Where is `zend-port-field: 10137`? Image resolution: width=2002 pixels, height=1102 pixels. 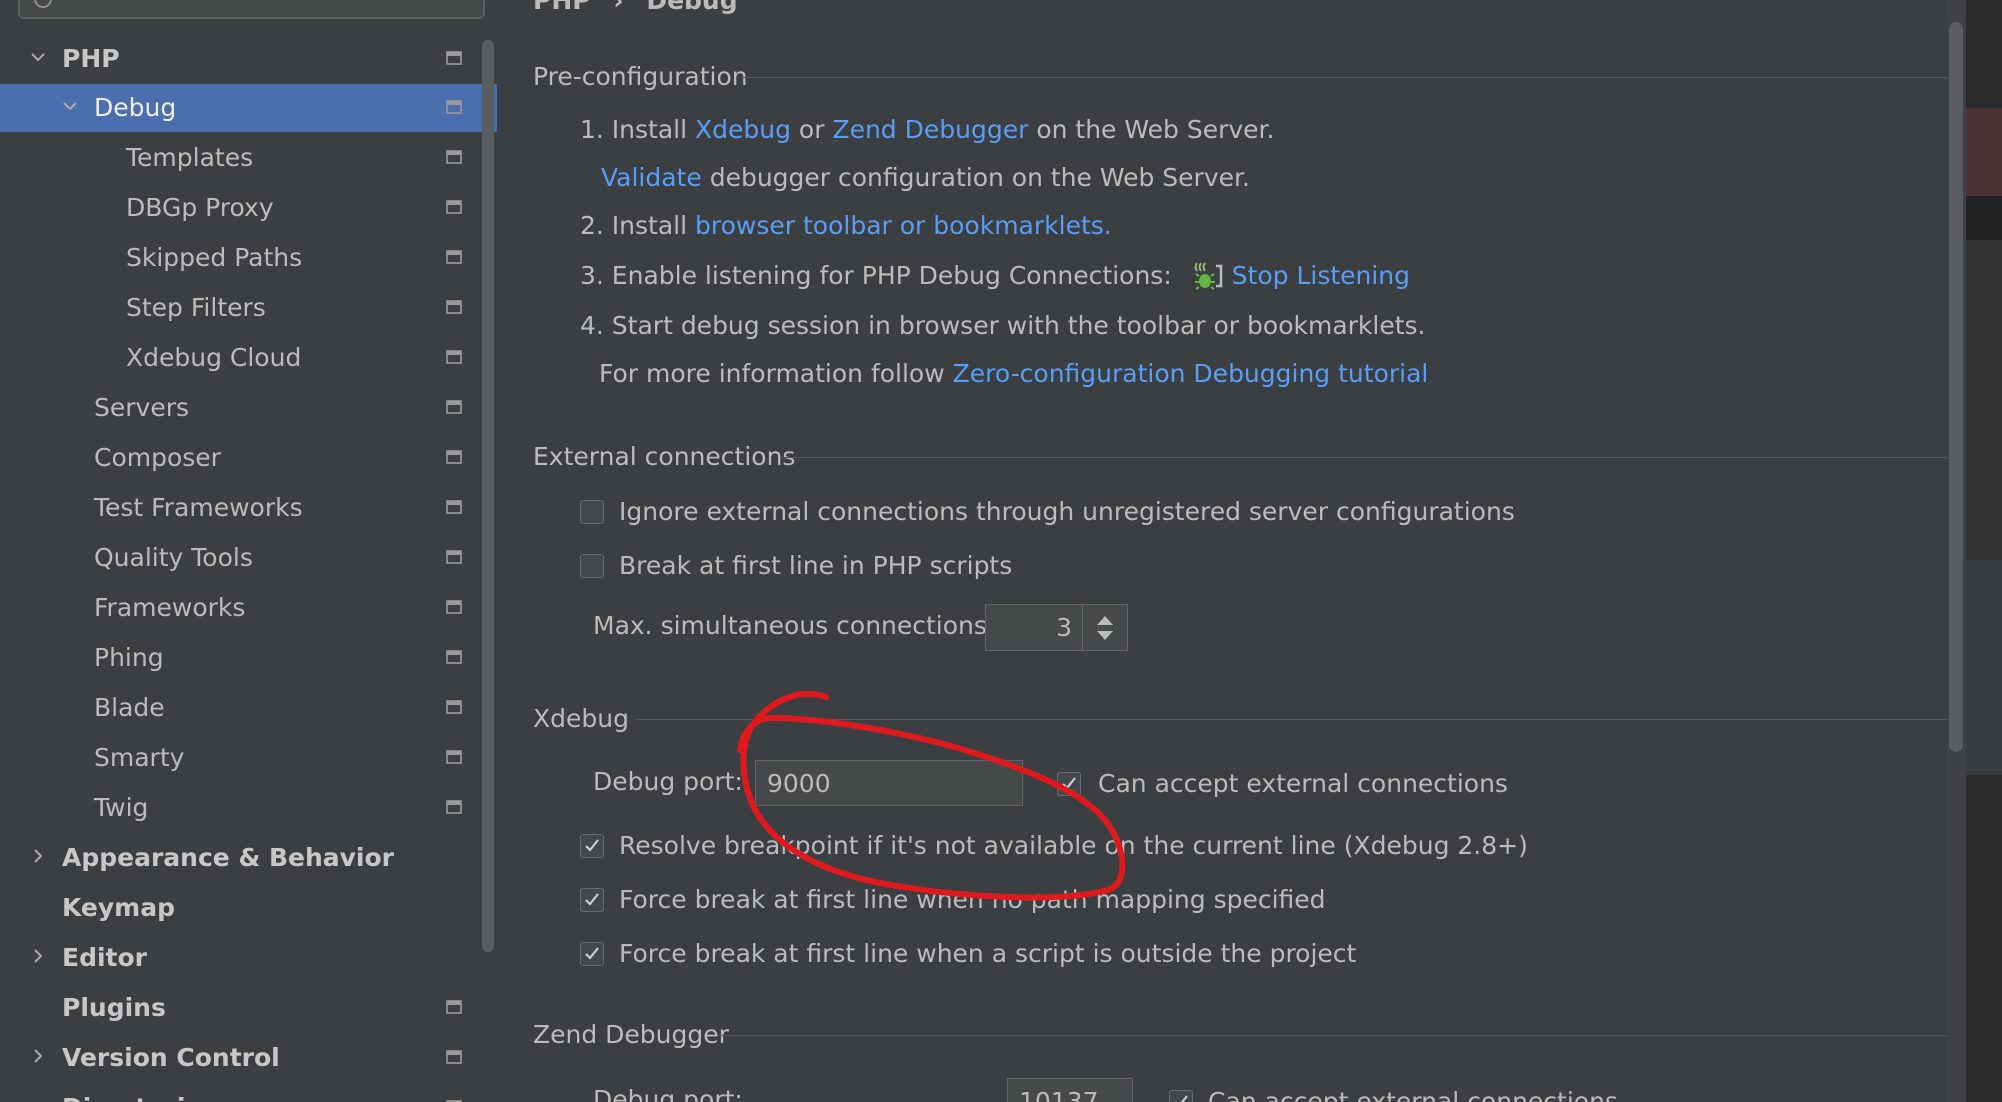 zend-port-field: 10137 is located at coordinates (1070, 1090).